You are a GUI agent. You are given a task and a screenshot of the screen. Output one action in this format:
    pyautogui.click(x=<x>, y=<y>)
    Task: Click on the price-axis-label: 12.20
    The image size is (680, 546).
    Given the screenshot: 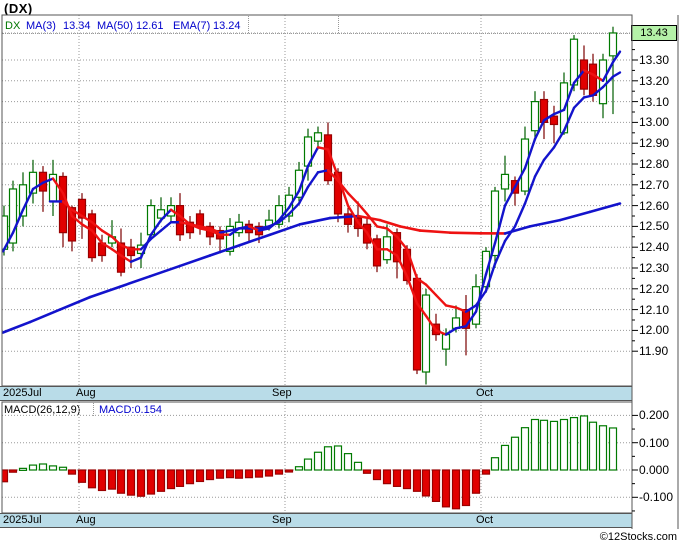 What is the action you would take?
    pyautogui.click(x=654, y=288)
    